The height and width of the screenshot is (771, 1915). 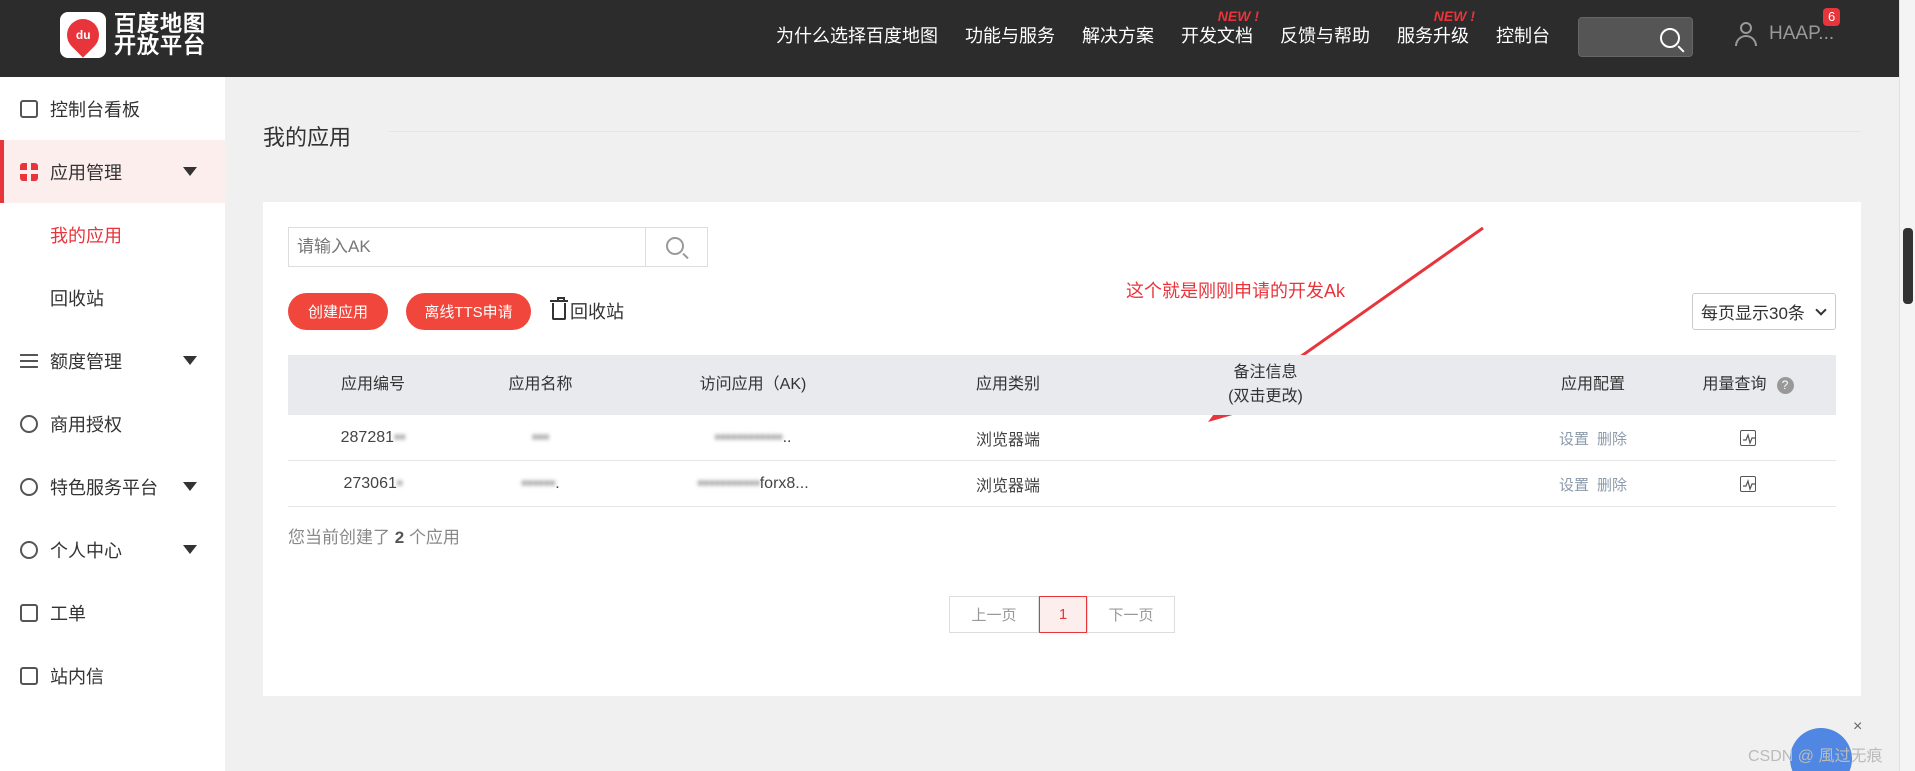 I want to click on page-1-button: 1, so click(x=1063, y=614).